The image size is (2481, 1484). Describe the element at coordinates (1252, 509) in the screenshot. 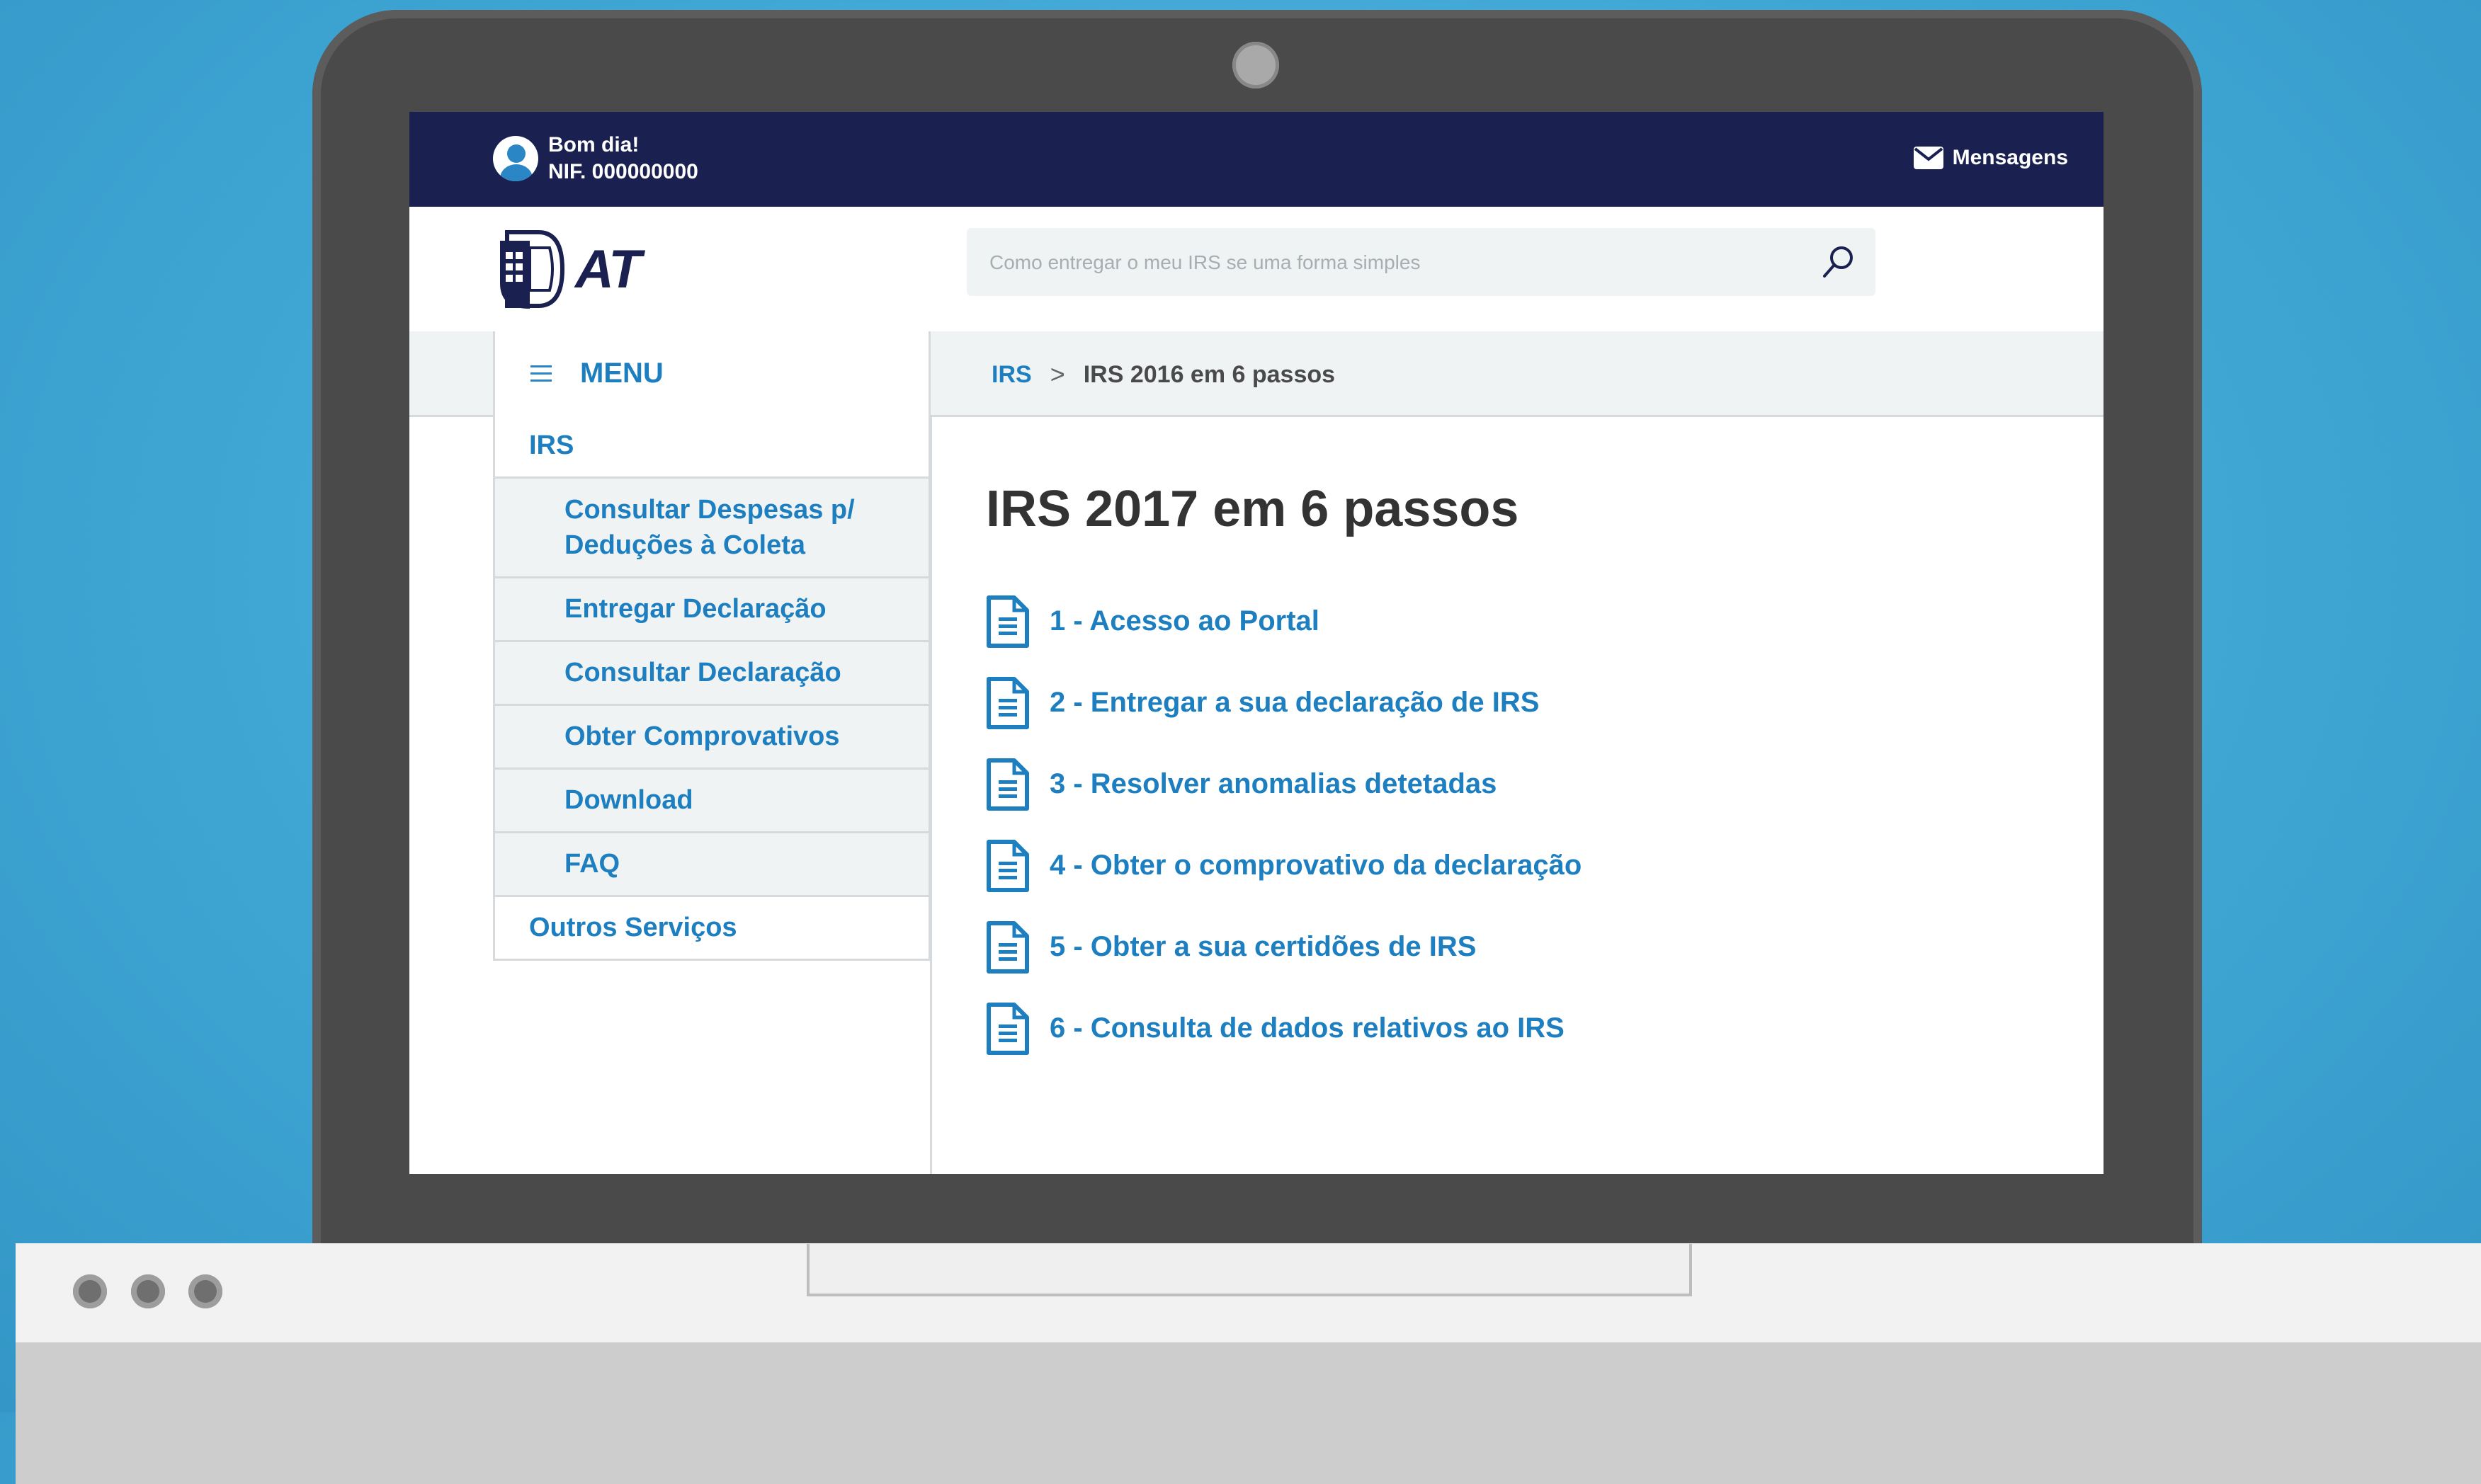

I see `page-title: IRS 2017 em 6 passos` at that location.